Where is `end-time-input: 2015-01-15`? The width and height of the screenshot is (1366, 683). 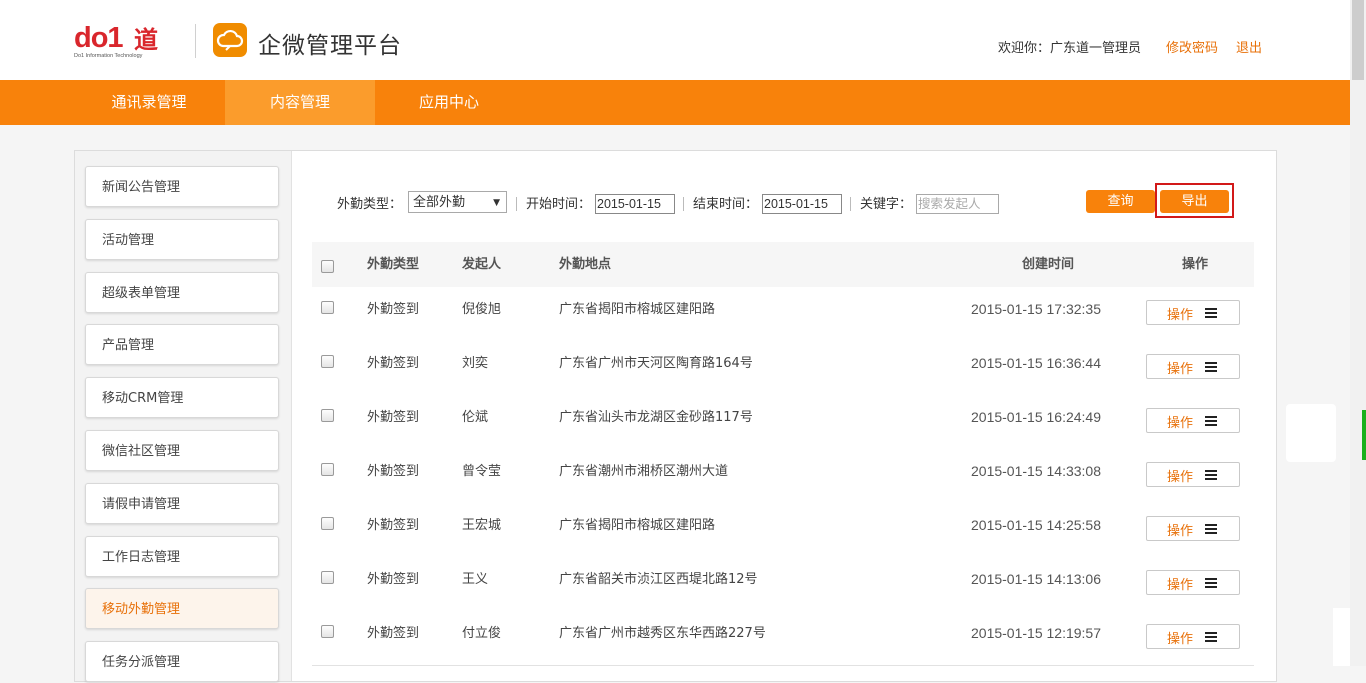 end-time-input: 2015-01-15 is located at coordinates (802, 204).